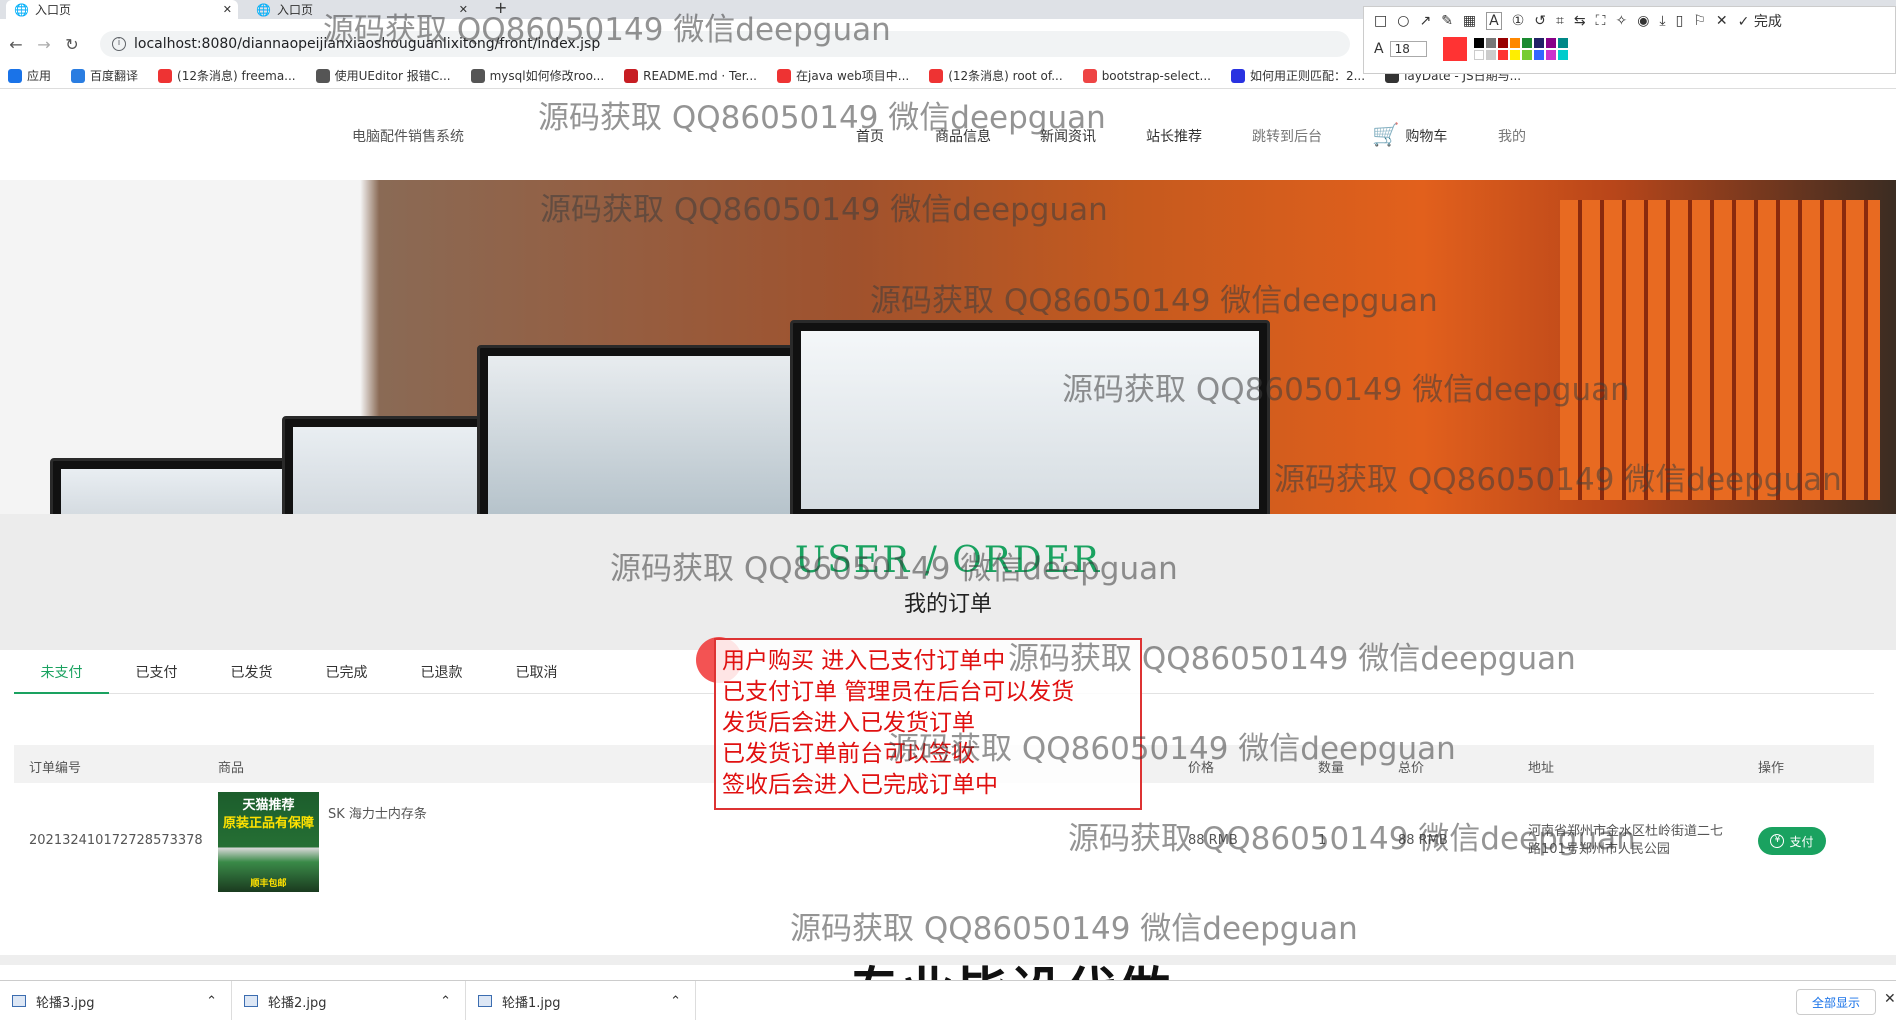 This screenshot has height=1020, width=1896. I want to click on col-order-no: 订单编号, so click(55, 768).